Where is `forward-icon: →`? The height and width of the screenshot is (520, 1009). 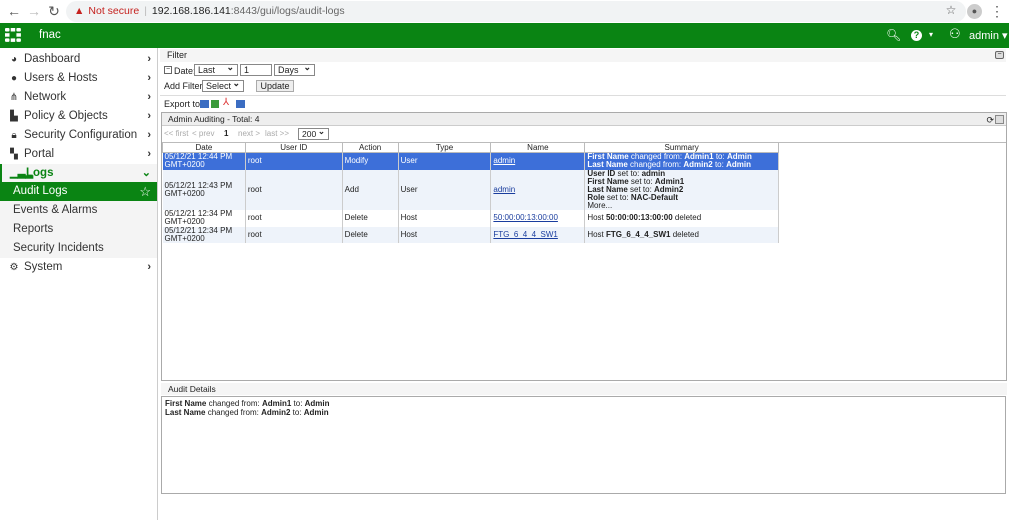 forward-icon: → is located at coordinates (34, 11).